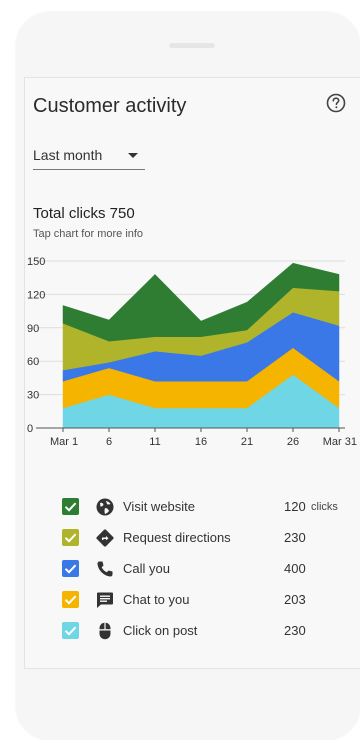 This screenshot has height=740, width=360. Describe the element at coordinates (340, 442) in the screenshot. I see `x-tick-label: Mar 31` at that location.